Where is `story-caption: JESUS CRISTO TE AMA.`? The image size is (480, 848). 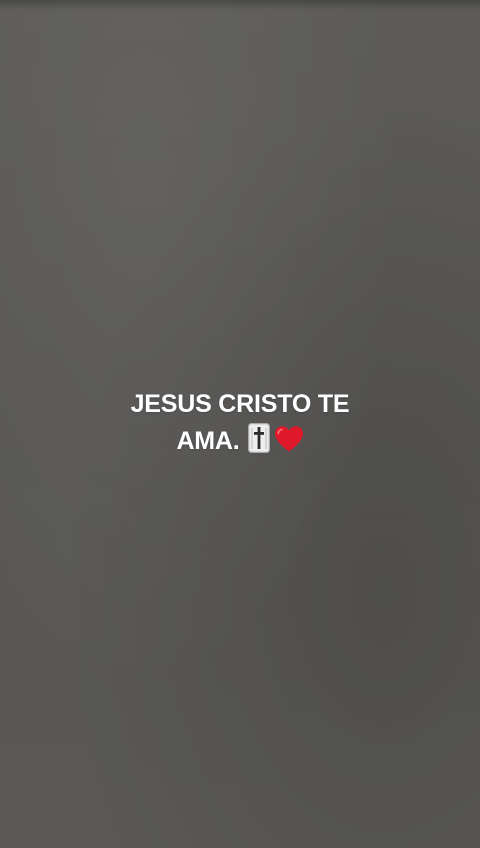 story-caption: JESUS CRISTO TE AMA. is located at coordinates (240, 423).